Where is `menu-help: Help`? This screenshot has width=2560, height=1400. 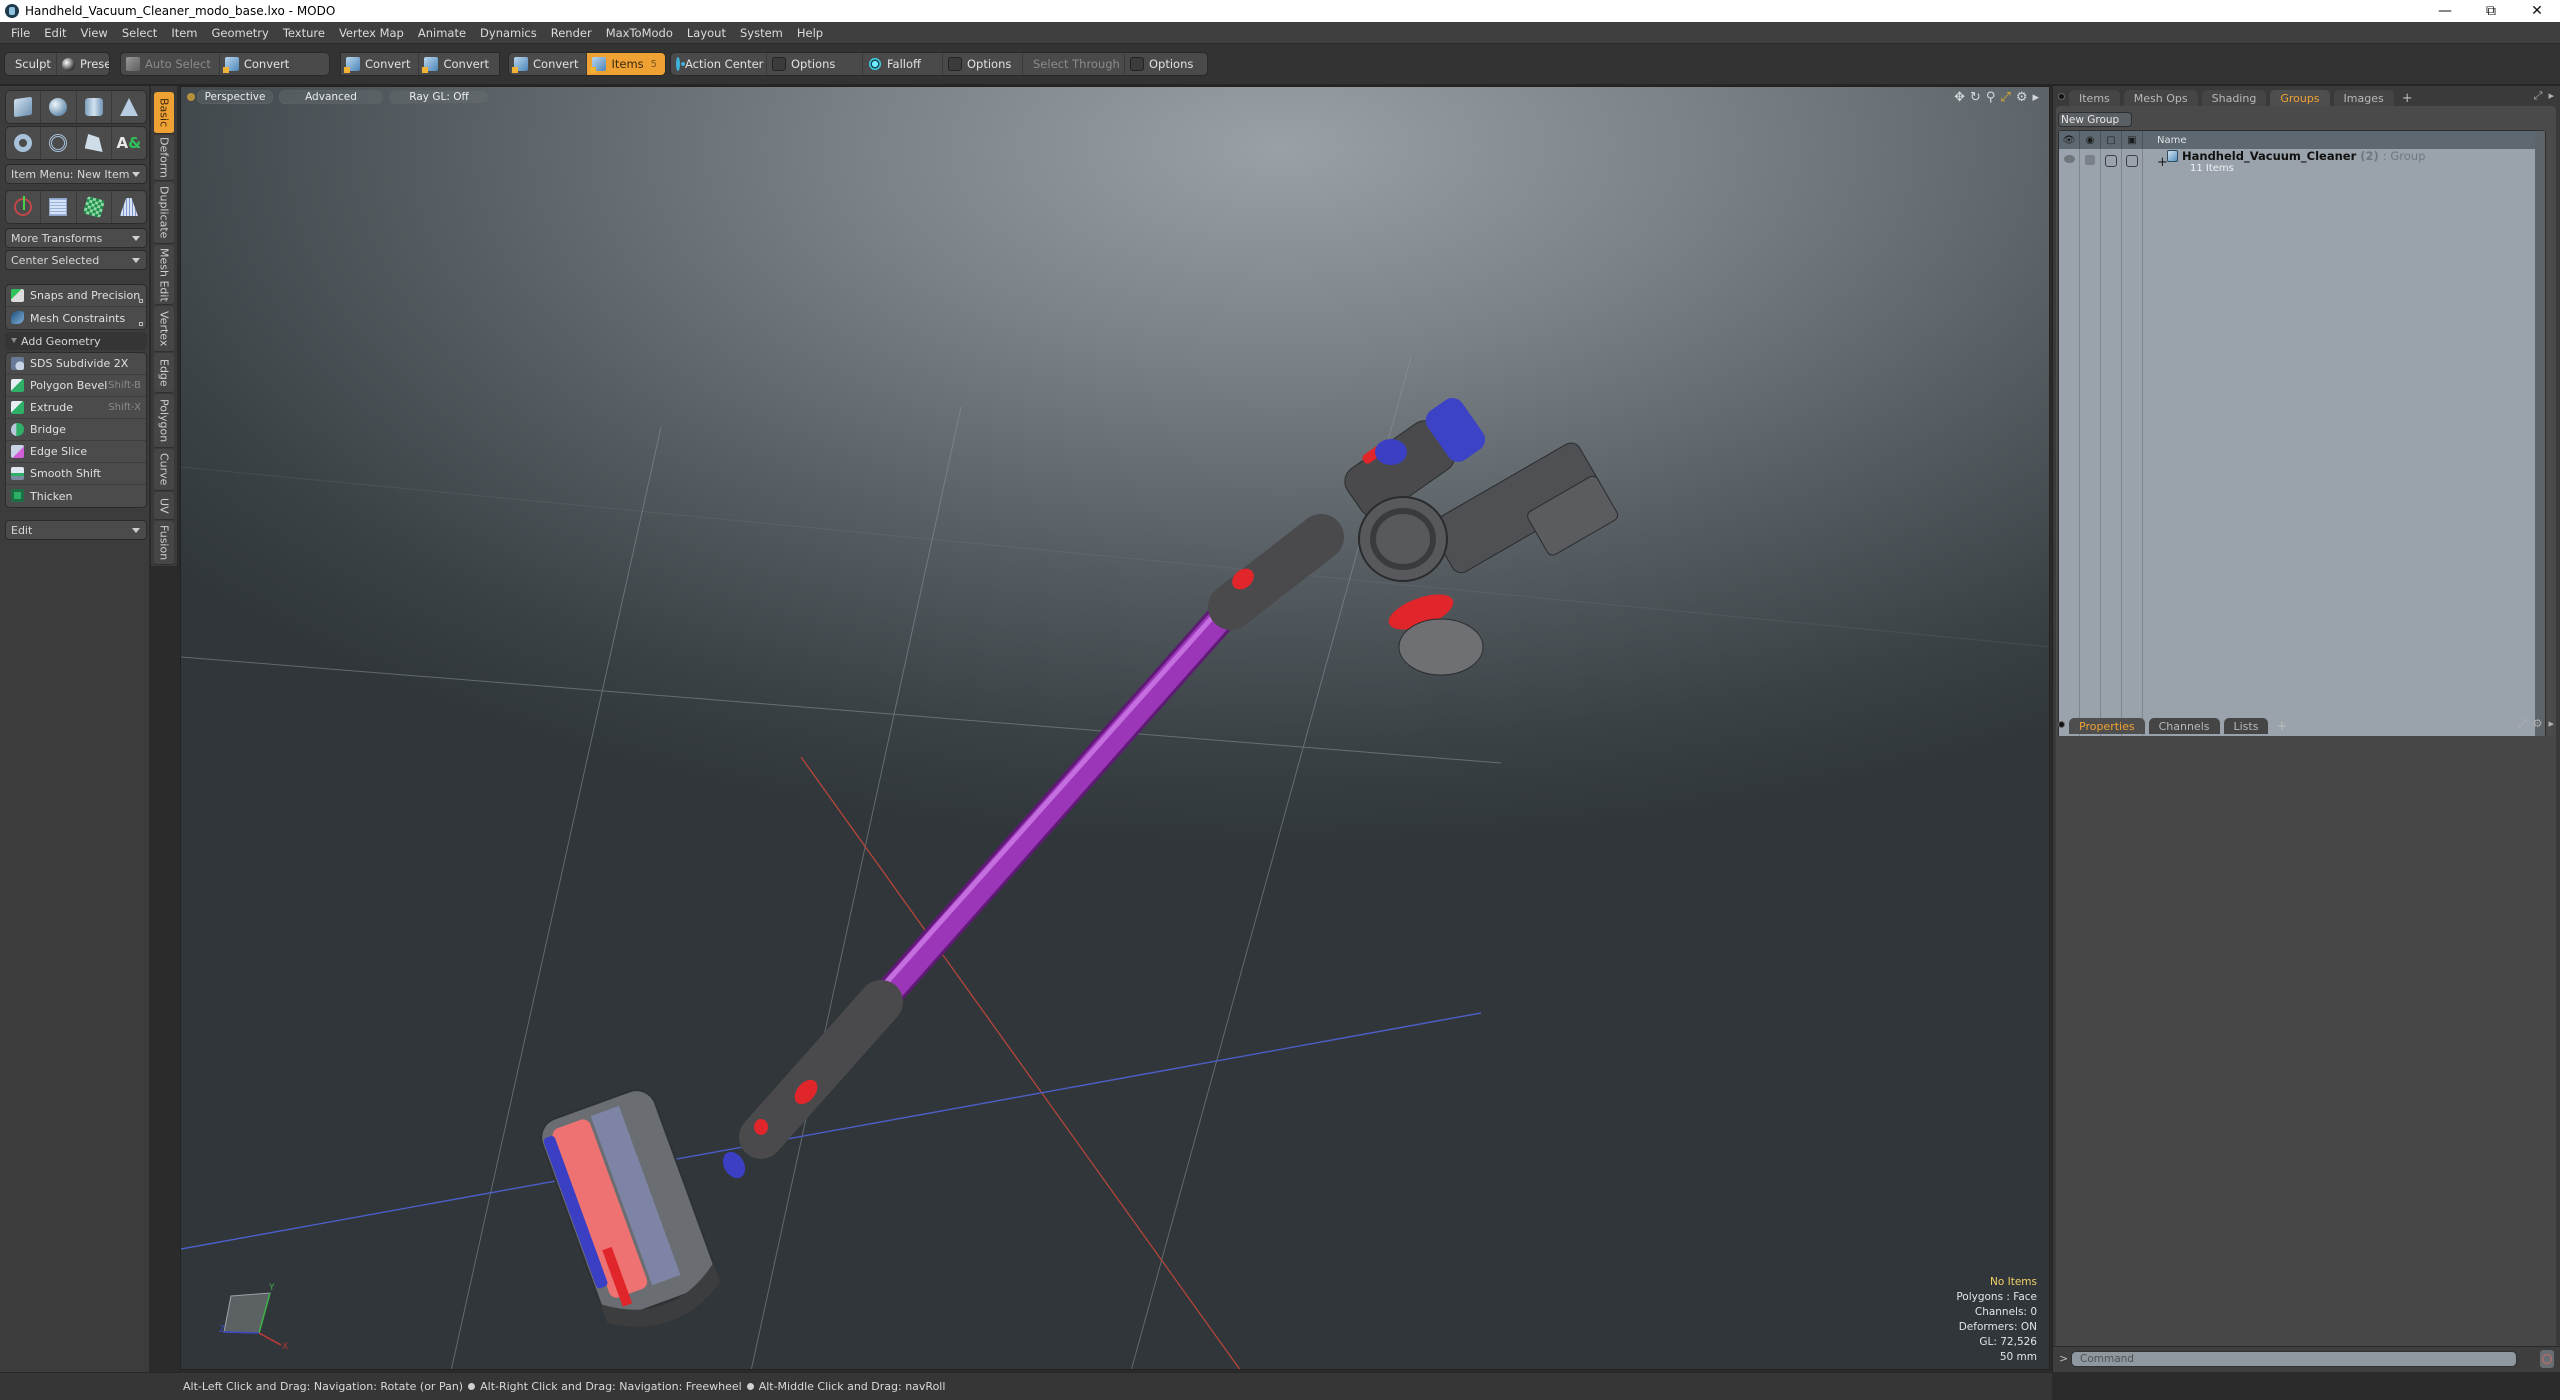
menu-help: Help is located at coordinates (810, 33).